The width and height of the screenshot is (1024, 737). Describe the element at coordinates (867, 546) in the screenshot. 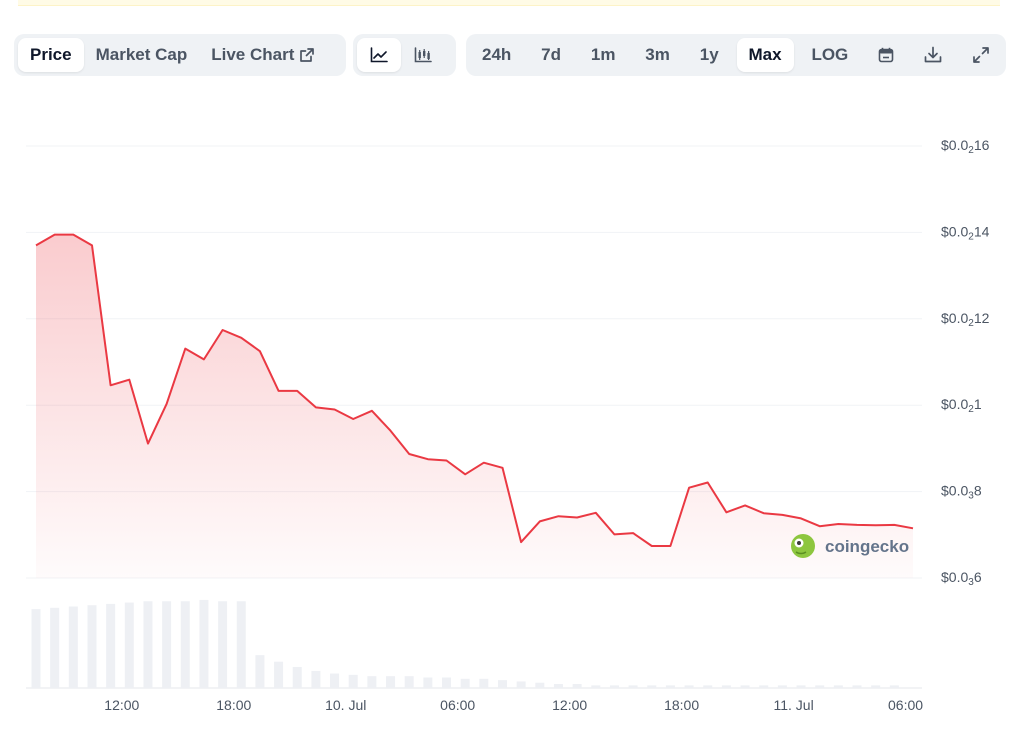

I see `coingecko-wordmark: coingecko` at that location.